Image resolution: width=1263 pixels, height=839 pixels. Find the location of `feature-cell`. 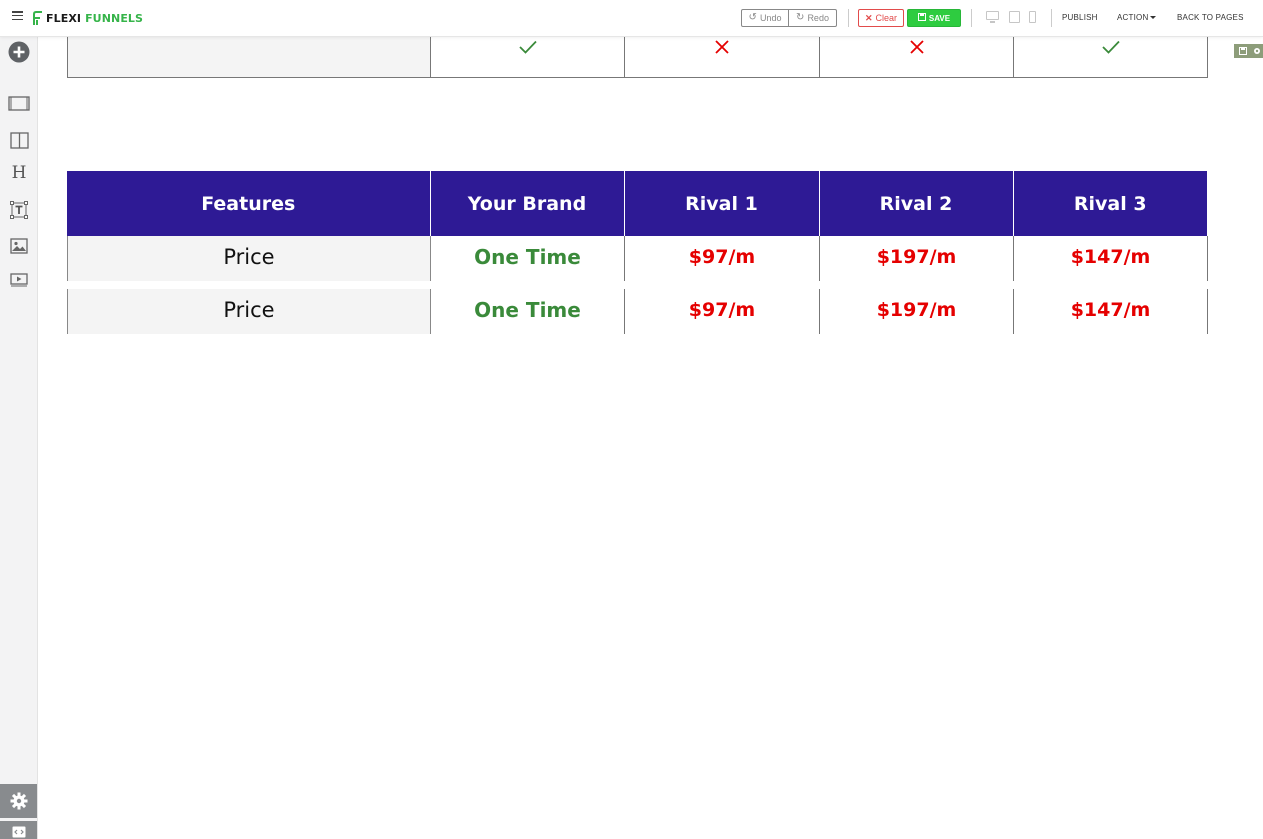

feature-cell is located at coordinates (249, 57).